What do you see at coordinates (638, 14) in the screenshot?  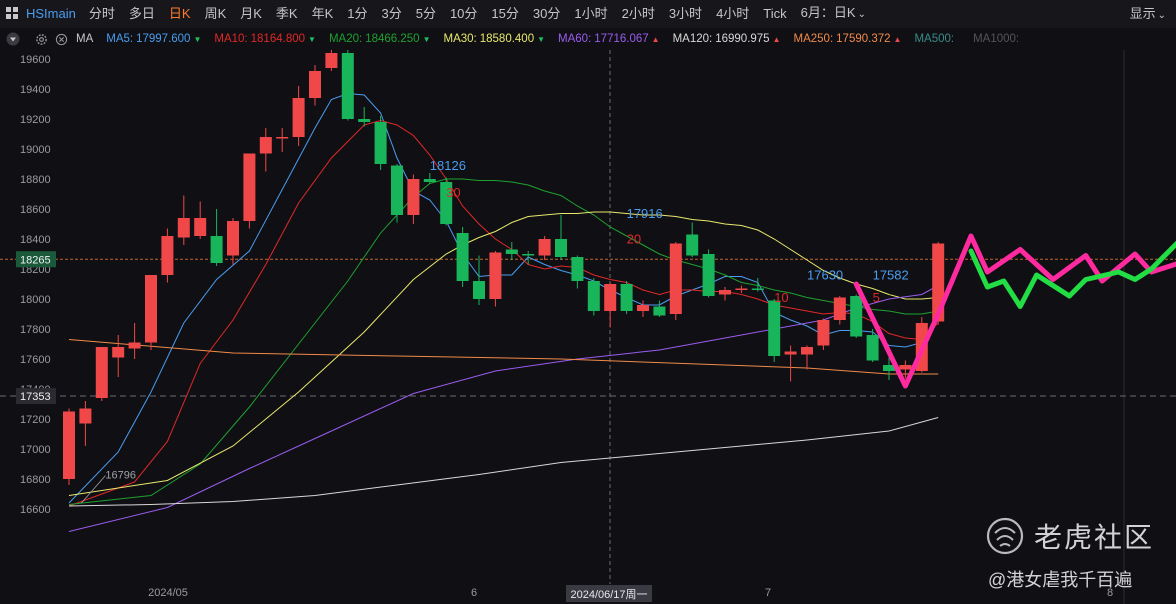 I see `period-tab: 2小时` at bounding box center [638, 14].